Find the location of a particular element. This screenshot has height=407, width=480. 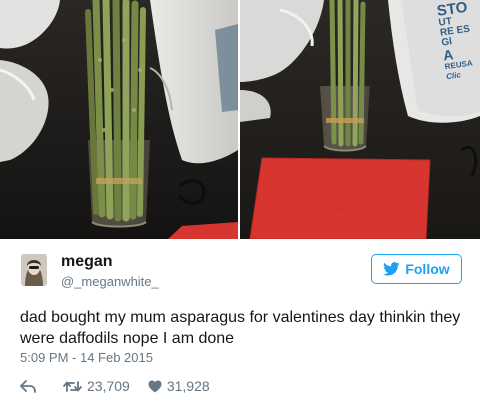

avatar is located at coordinates (34, 270).